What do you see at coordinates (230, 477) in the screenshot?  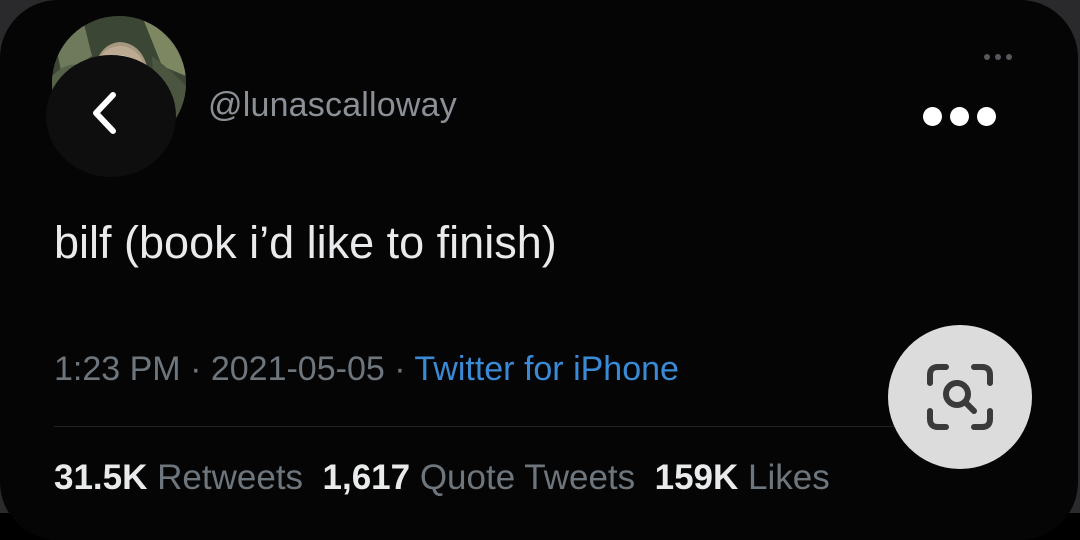 I see `retweets-label: Retweets` at bounding box center [230, 477].